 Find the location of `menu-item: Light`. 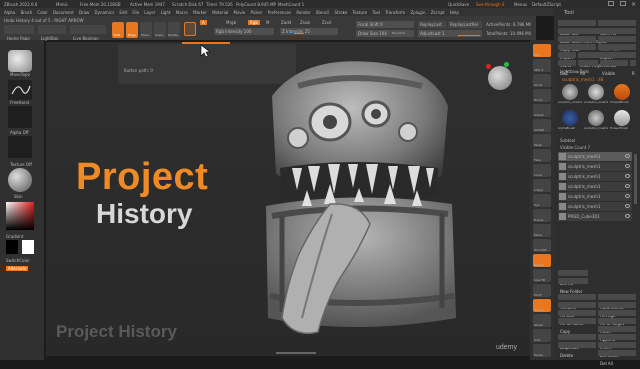

menu-item: Light is located at coordinates (166, 12).